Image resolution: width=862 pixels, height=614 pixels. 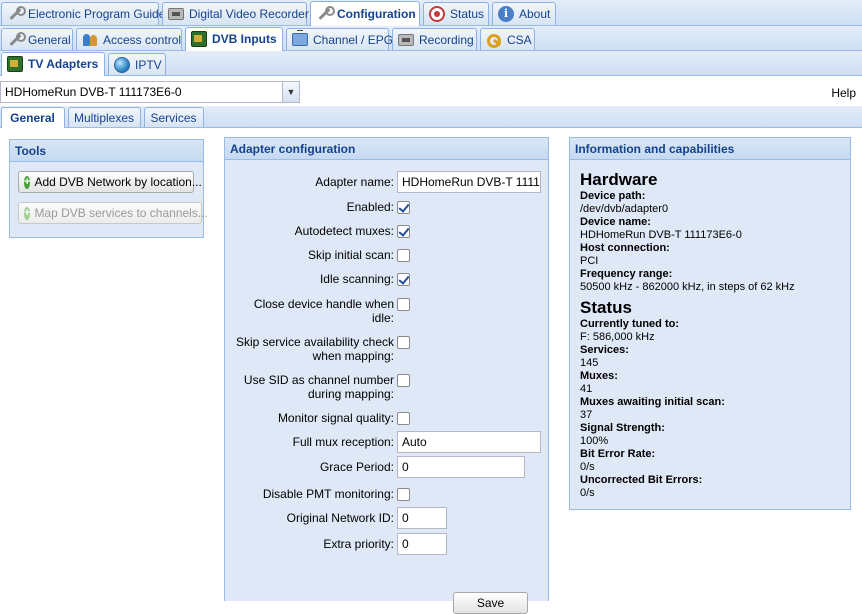 I want to click on hardware-heading: Hardware, so click(x=619, y=179).